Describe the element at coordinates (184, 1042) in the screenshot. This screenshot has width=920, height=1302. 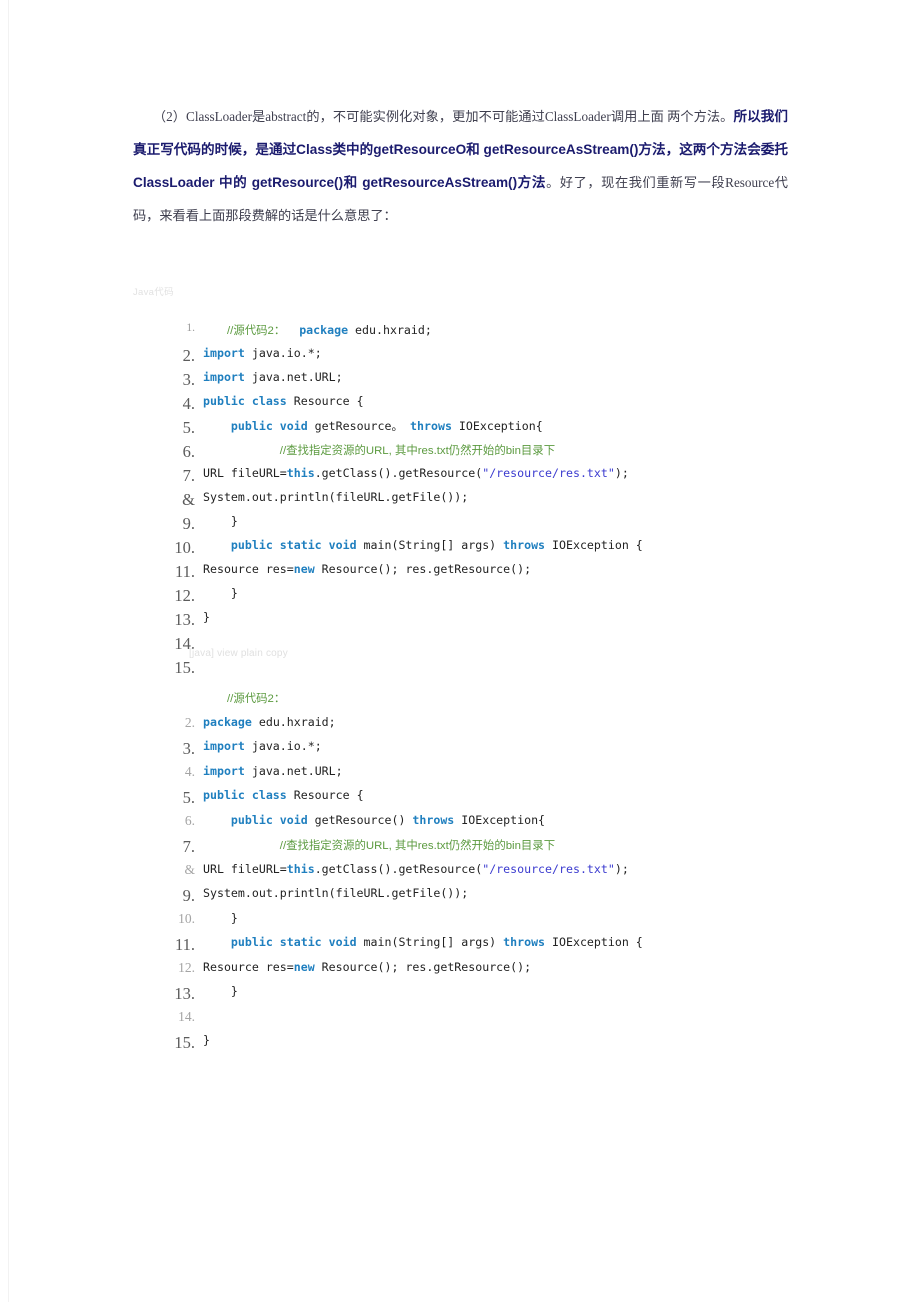
I see `line-number: 15.` at that location.